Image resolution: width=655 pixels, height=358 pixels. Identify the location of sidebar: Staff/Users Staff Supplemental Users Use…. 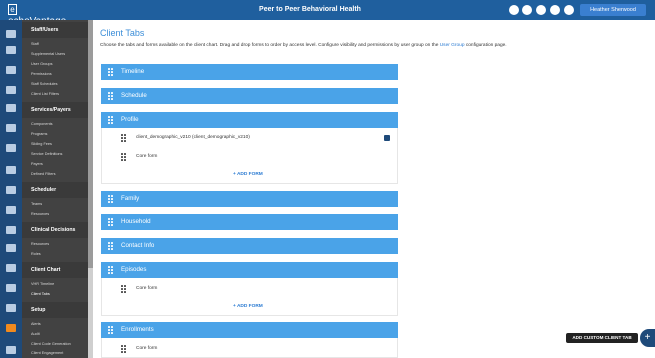
(55, 189).